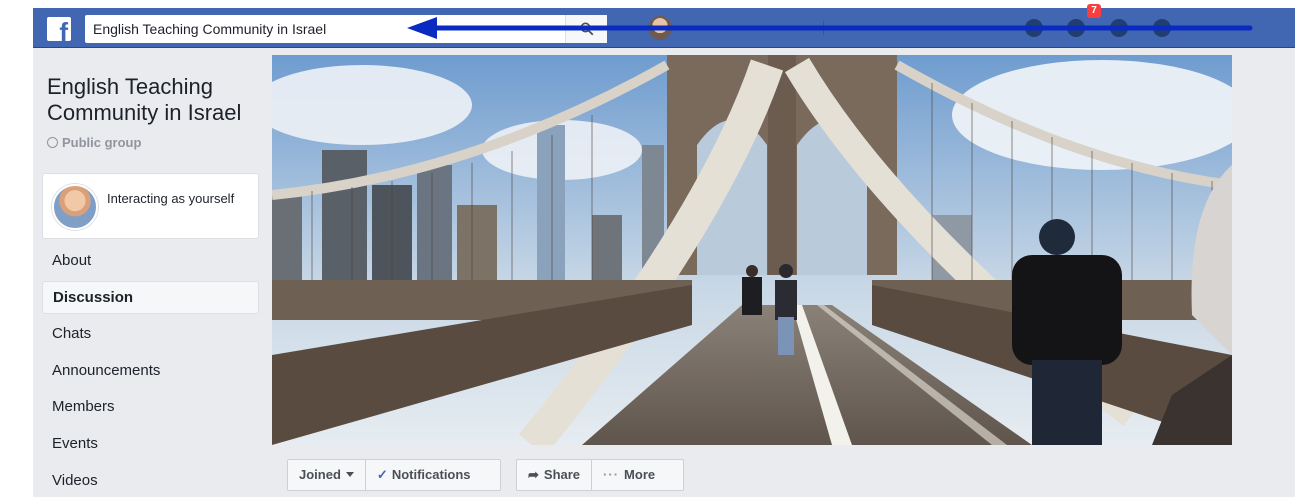 Image resolution: width=1310 pixels, height=497 pixels. I want to click on profile-avatar, so click(660, 28).